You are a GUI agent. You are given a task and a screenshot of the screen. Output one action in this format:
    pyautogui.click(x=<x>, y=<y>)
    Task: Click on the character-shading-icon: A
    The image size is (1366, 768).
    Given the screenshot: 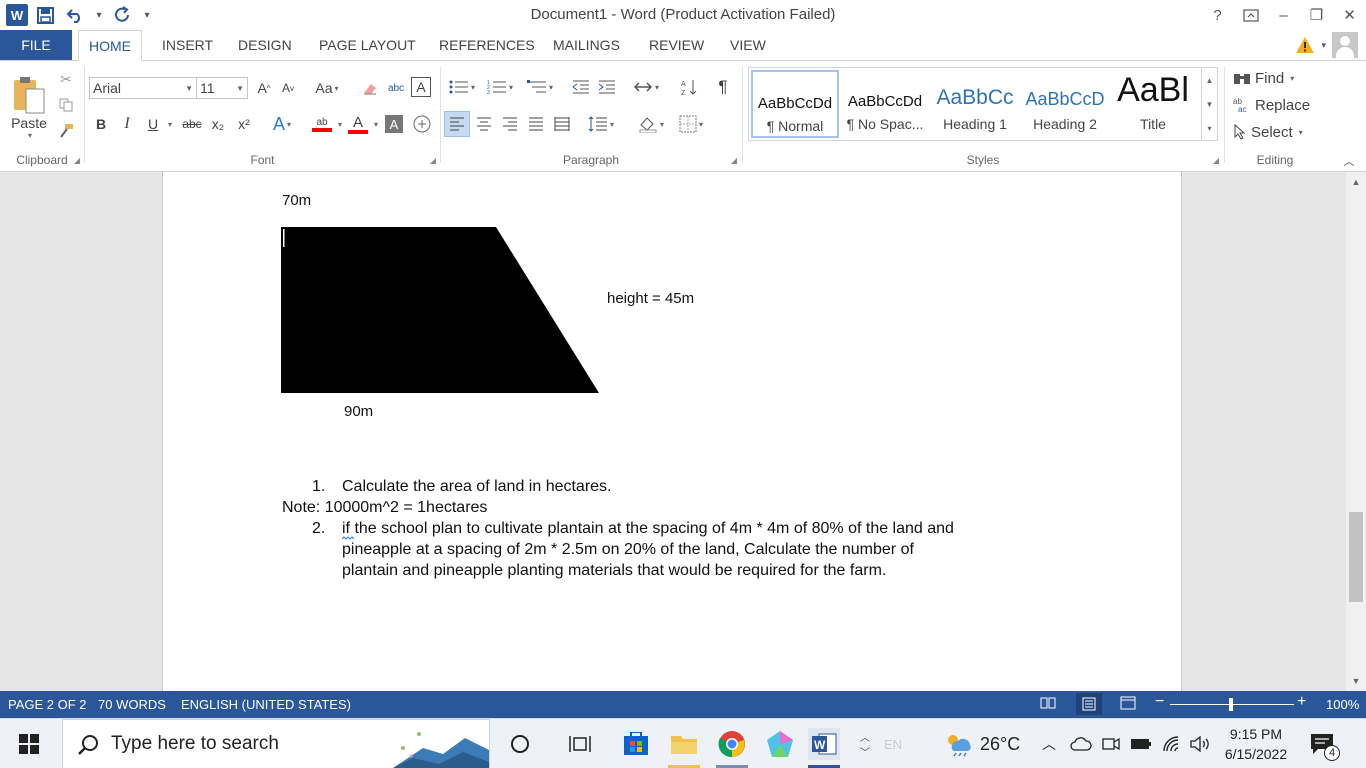 What is the action you would take?
    pyautogui.click(x=394, y=124)
    